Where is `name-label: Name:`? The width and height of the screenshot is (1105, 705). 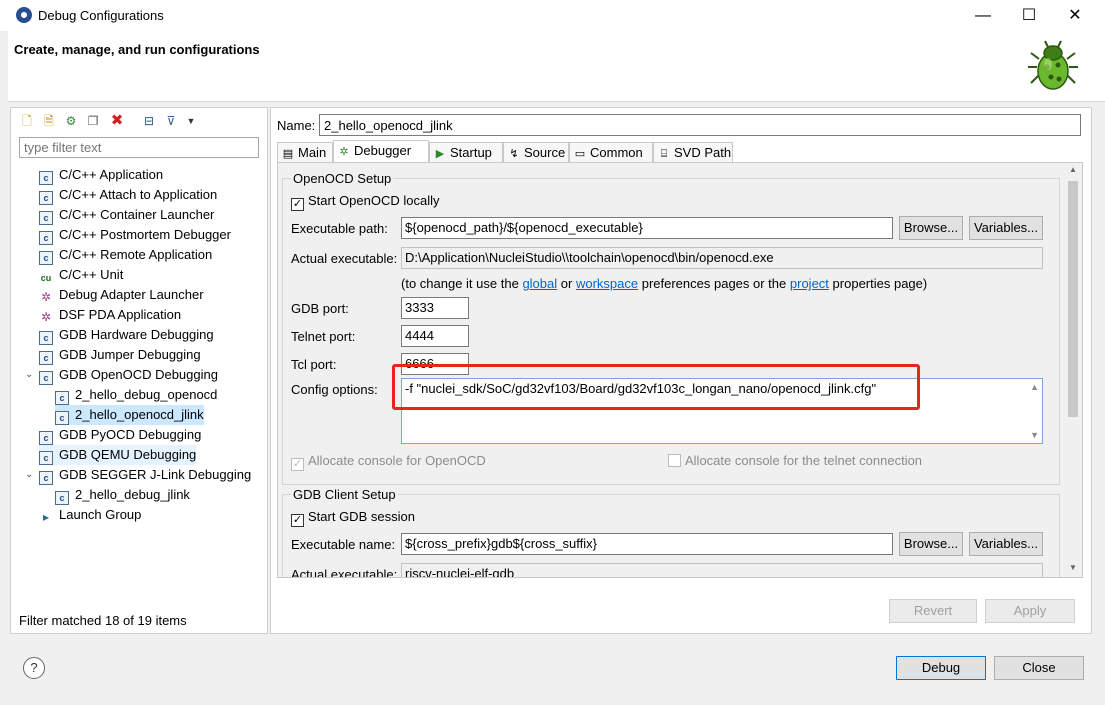 name-label: Name: is located at coordinates (296, 125).